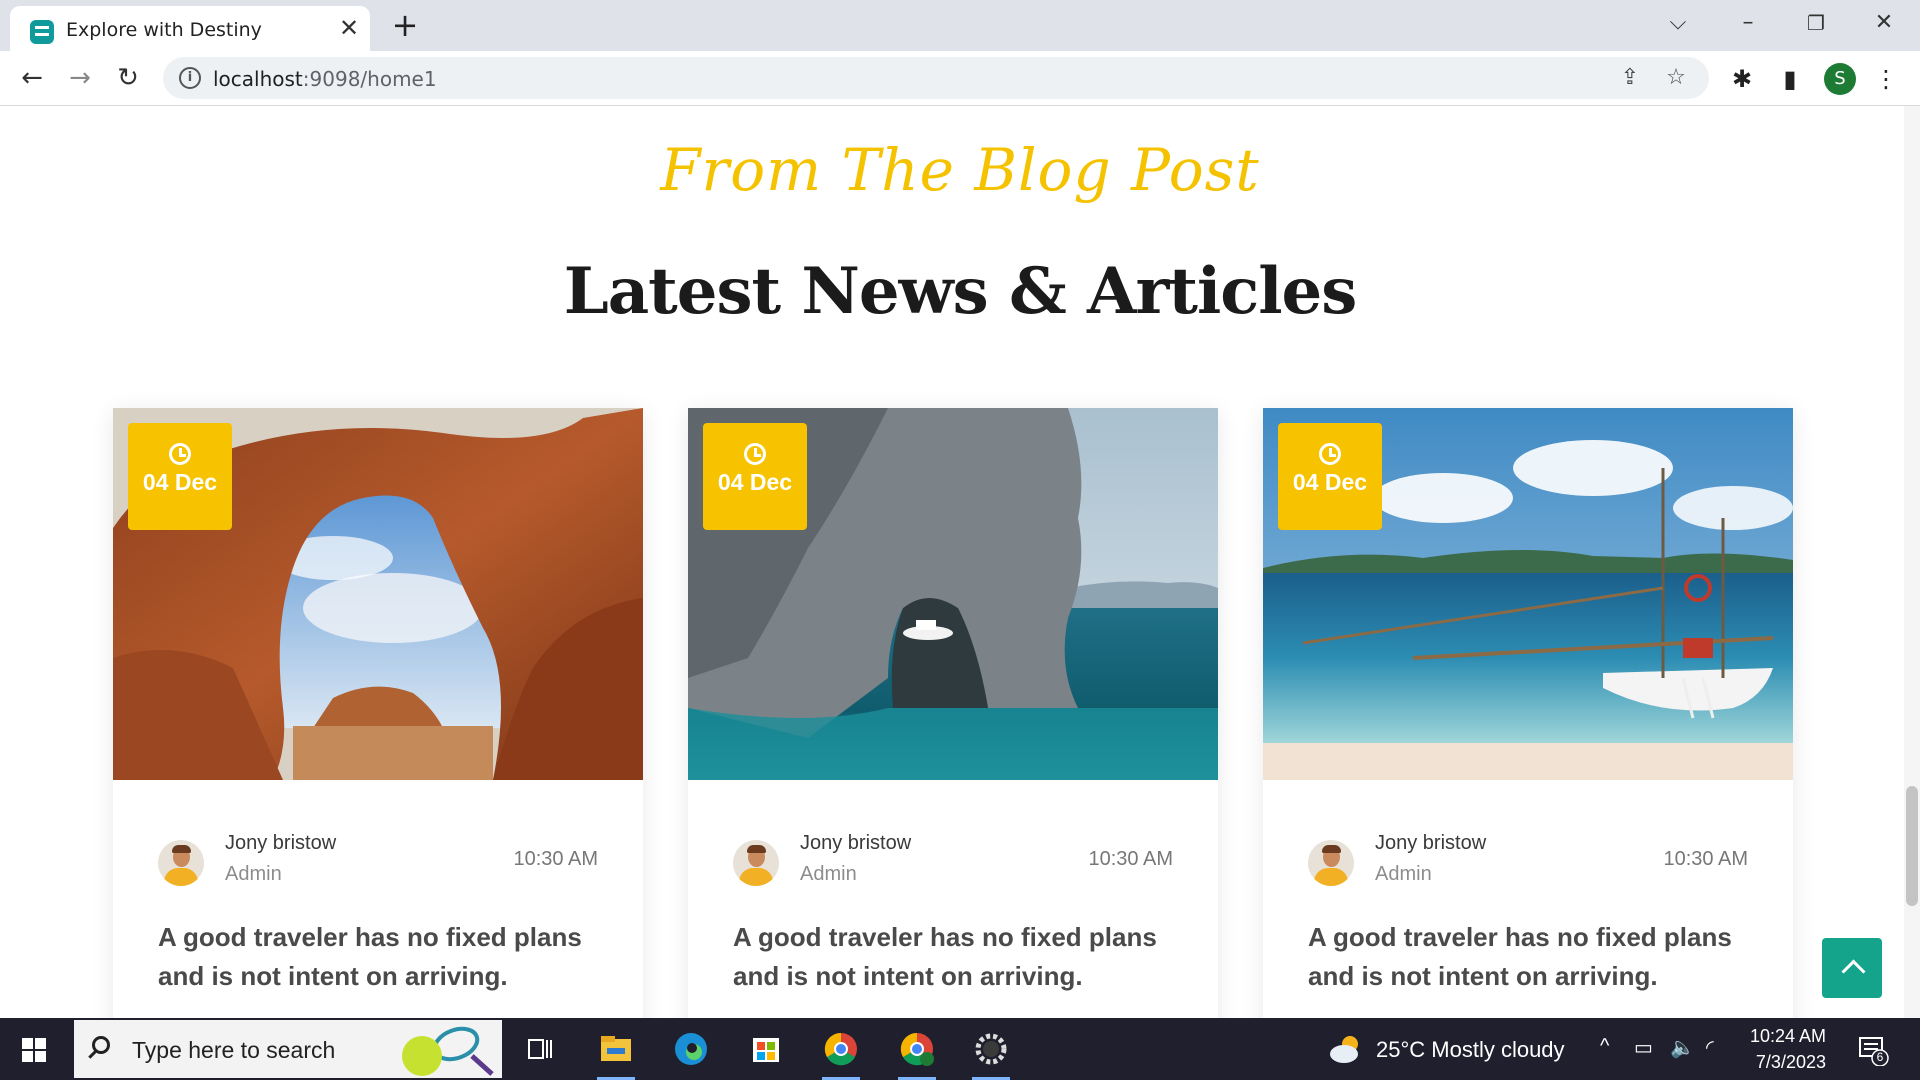 This screenshot has width=1920, height=1080. I want to click on search-placeholder: Type here to search, so click(234, 1050).